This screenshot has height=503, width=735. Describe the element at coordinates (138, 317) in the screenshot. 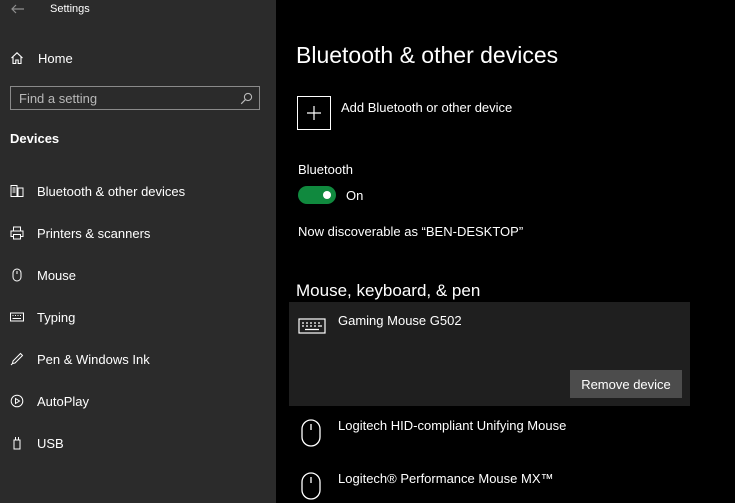

I see `sidebar-item-typing: Typing` at that location.